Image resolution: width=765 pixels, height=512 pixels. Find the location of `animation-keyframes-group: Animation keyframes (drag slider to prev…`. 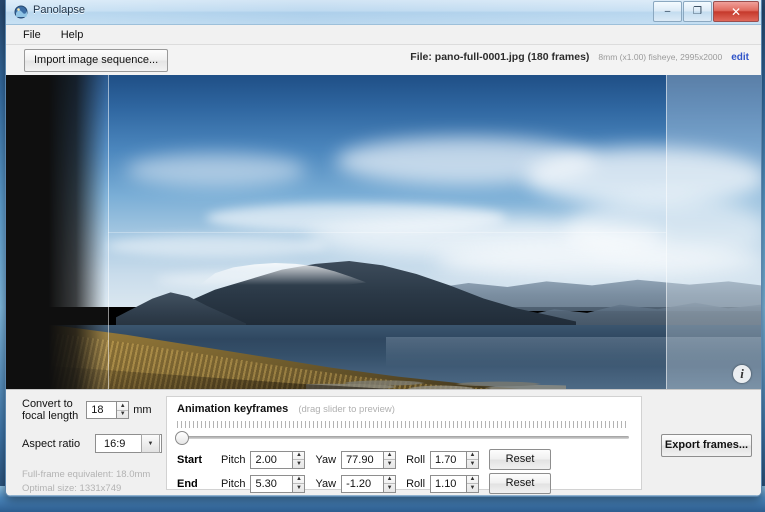

animation-keyframes-group: Animation keyframes (drag slider to prev… is located at coordinates (404, 445).